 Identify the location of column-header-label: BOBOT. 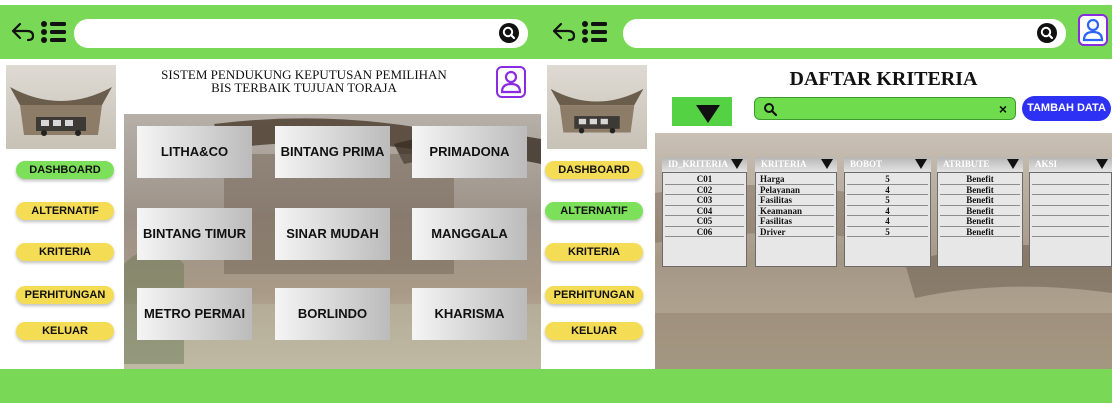
(866, 164).